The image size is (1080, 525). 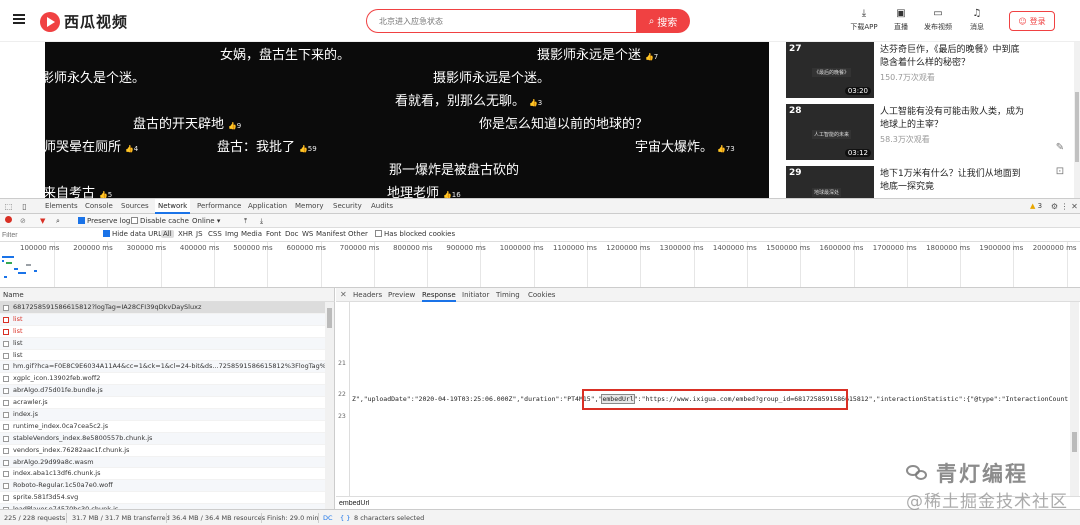 I want to click on tab-preview: Preview, so click(x=401, y=295).